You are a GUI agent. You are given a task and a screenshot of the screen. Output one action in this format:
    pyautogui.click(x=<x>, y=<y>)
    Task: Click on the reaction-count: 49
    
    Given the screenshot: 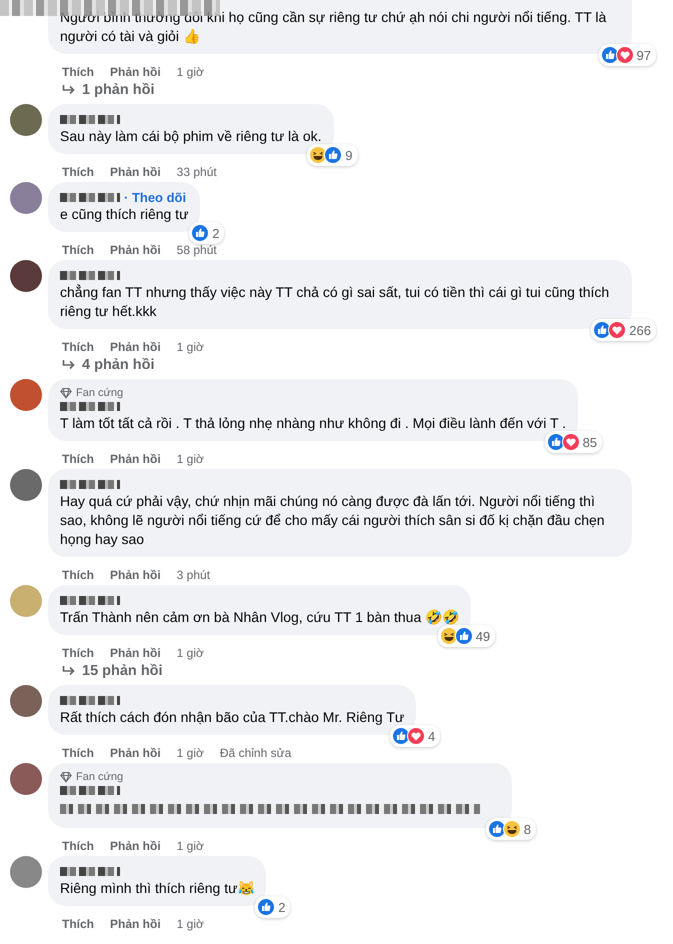 What is the action you would take?
    pyautogui.click(x=467, y=636)
    